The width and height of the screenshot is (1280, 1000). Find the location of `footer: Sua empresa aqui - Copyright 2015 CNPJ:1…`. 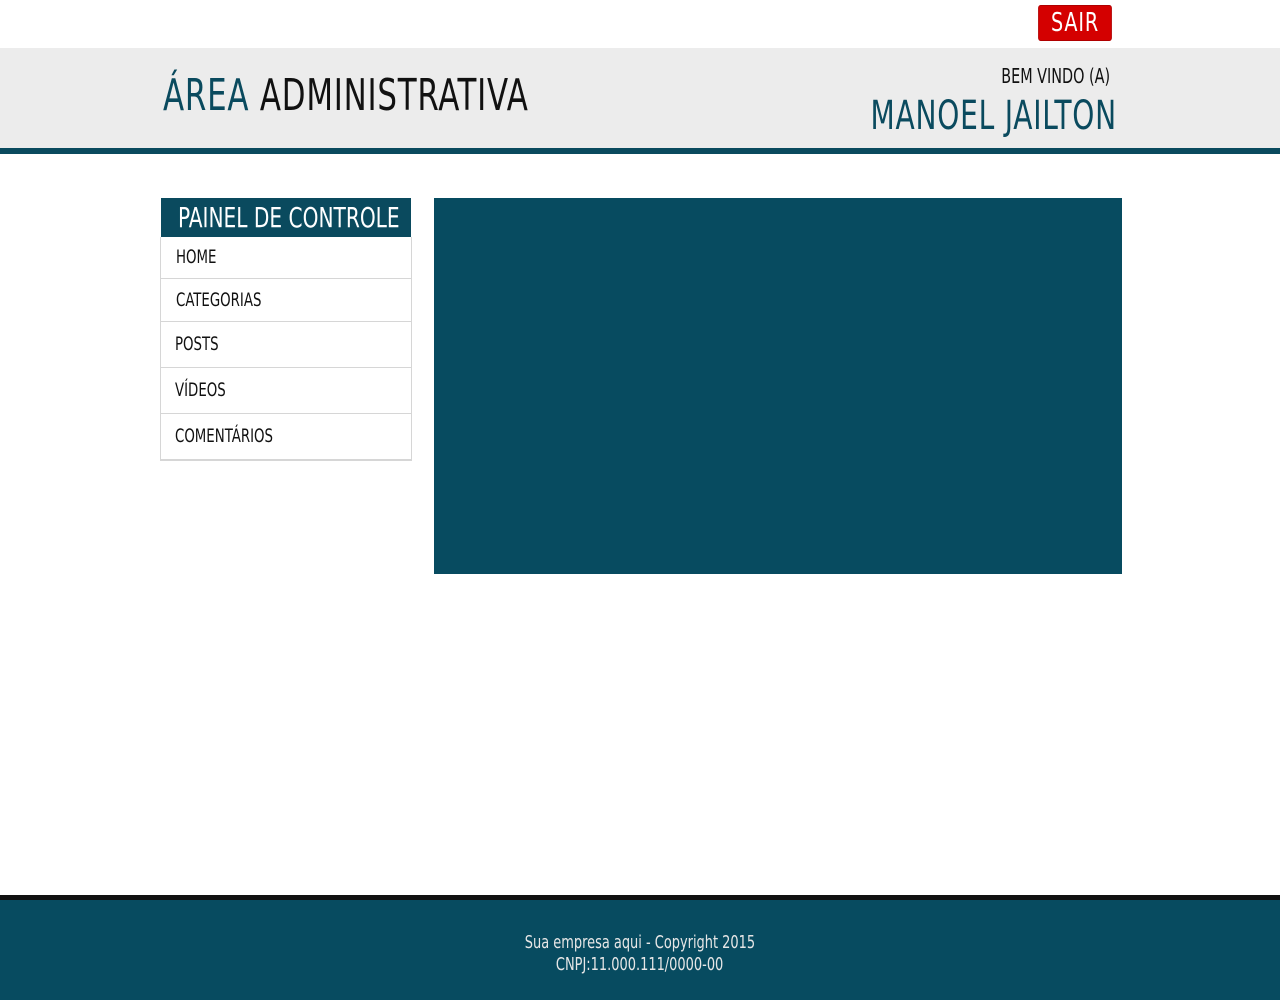

footer: Sua empresa aqui - Copyright 2015 CNPJ:1… is located at coordinates (640, 950).